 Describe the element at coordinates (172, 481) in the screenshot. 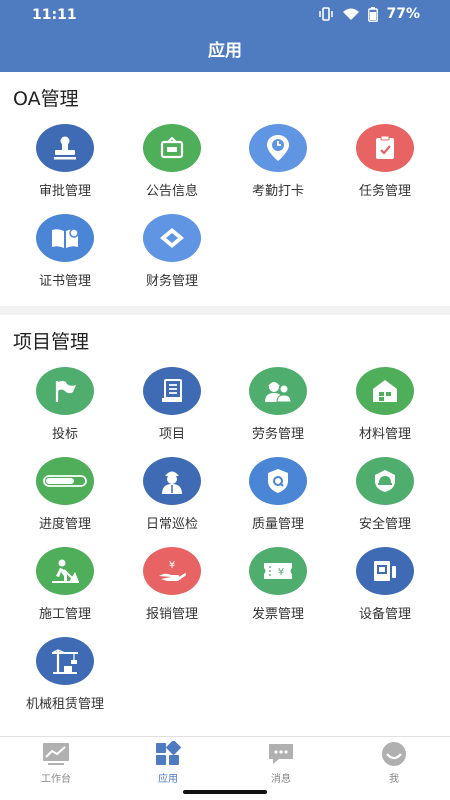

I see `inspector-icon` at that location.